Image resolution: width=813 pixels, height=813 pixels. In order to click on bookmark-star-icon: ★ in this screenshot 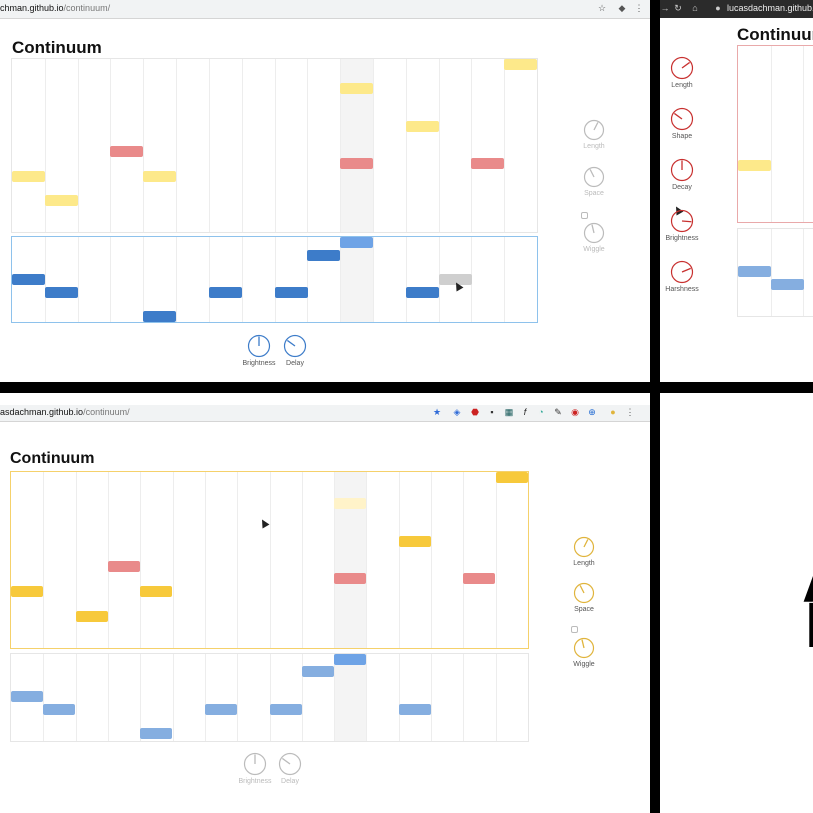, I will do `click(437, 412)`.